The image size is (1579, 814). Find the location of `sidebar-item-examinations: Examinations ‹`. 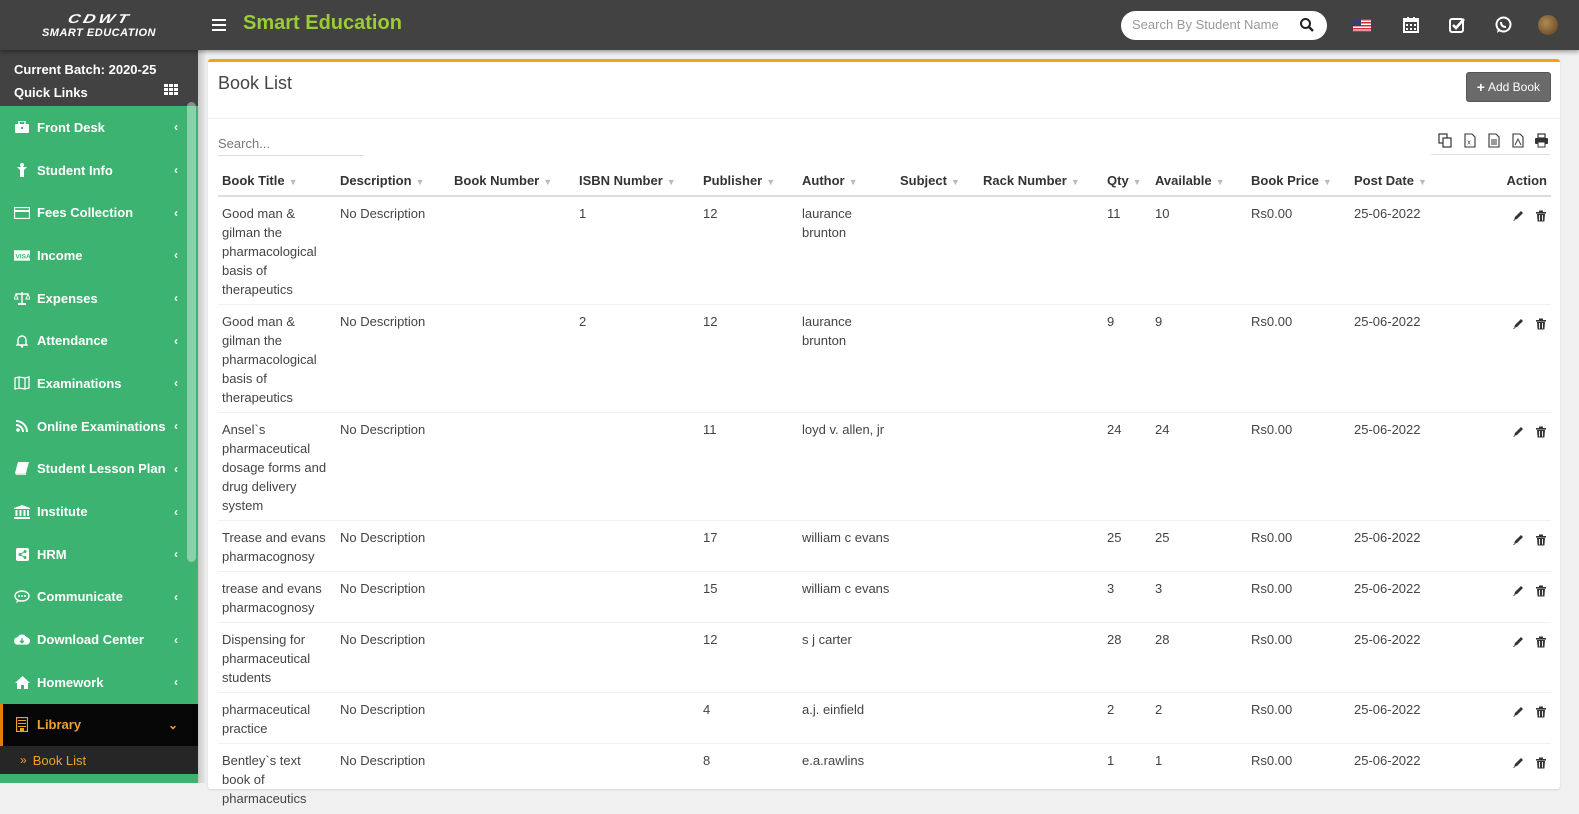

sidebar-item-examinations: Examinations ‹ is located at coordinates (99, 383).